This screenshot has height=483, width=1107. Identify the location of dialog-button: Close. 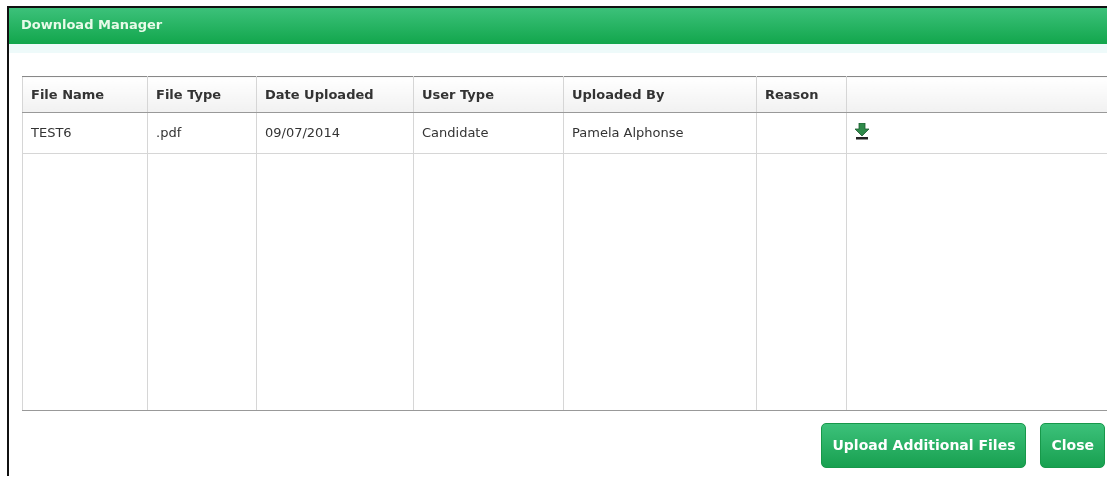
(1072, 445).